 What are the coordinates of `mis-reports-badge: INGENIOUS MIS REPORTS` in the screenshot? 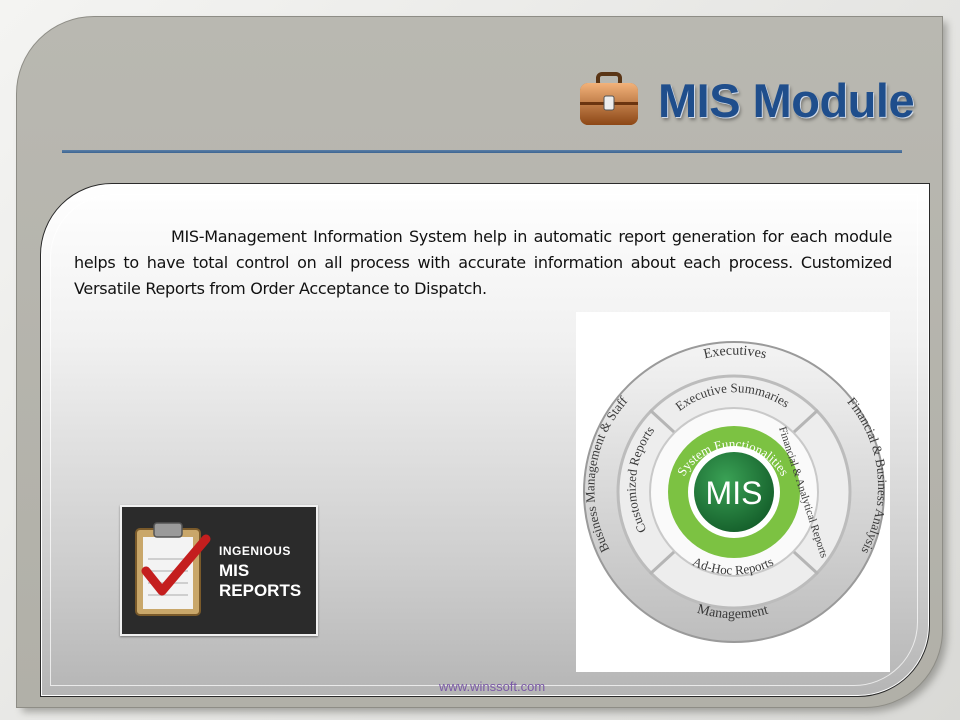 It's located at (219, 570).